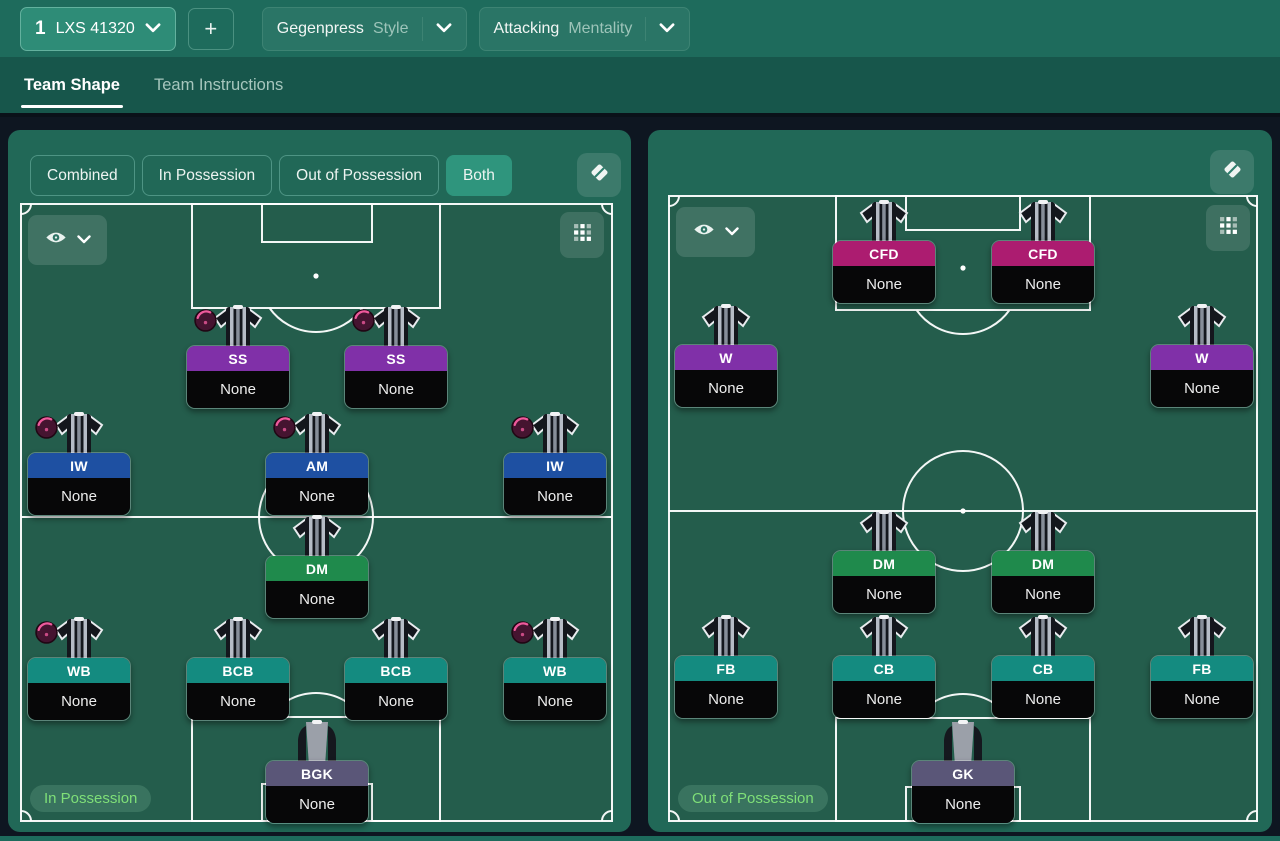  What do you see at coordinates (640, 87) in the screenshot?
I see `tab-strip: Team Shape Team Instructions` at bounding box center [640, 87].